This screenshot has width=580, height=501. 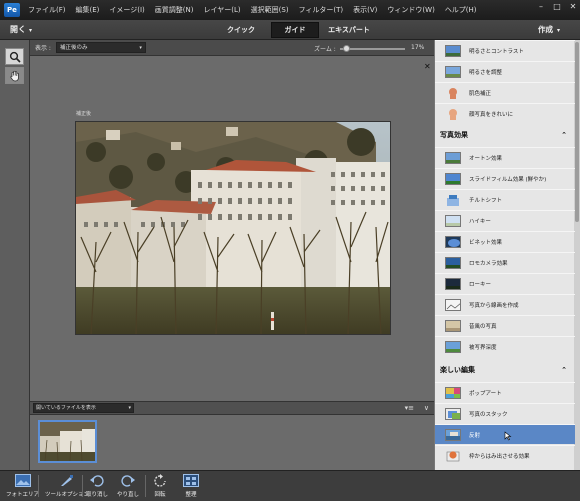 I want to click on panel-item: ビネット効果, so click(x=505, y=241).